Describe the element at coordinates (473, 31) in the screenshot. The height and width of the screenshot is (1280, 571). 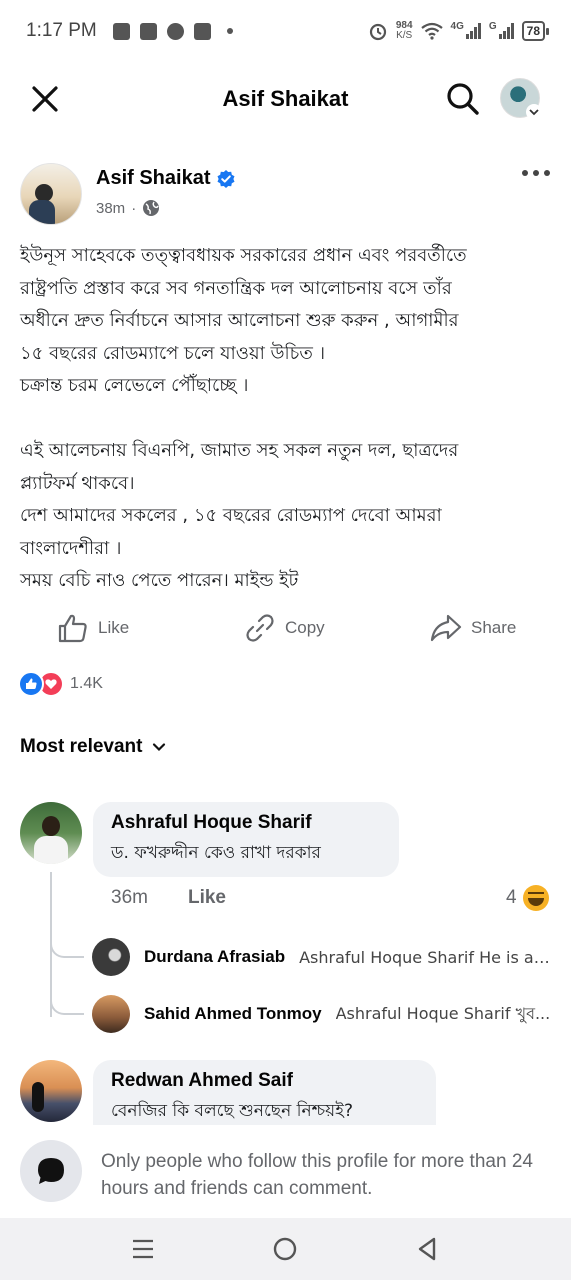
I see `signal-bars-1-icon` at that location.